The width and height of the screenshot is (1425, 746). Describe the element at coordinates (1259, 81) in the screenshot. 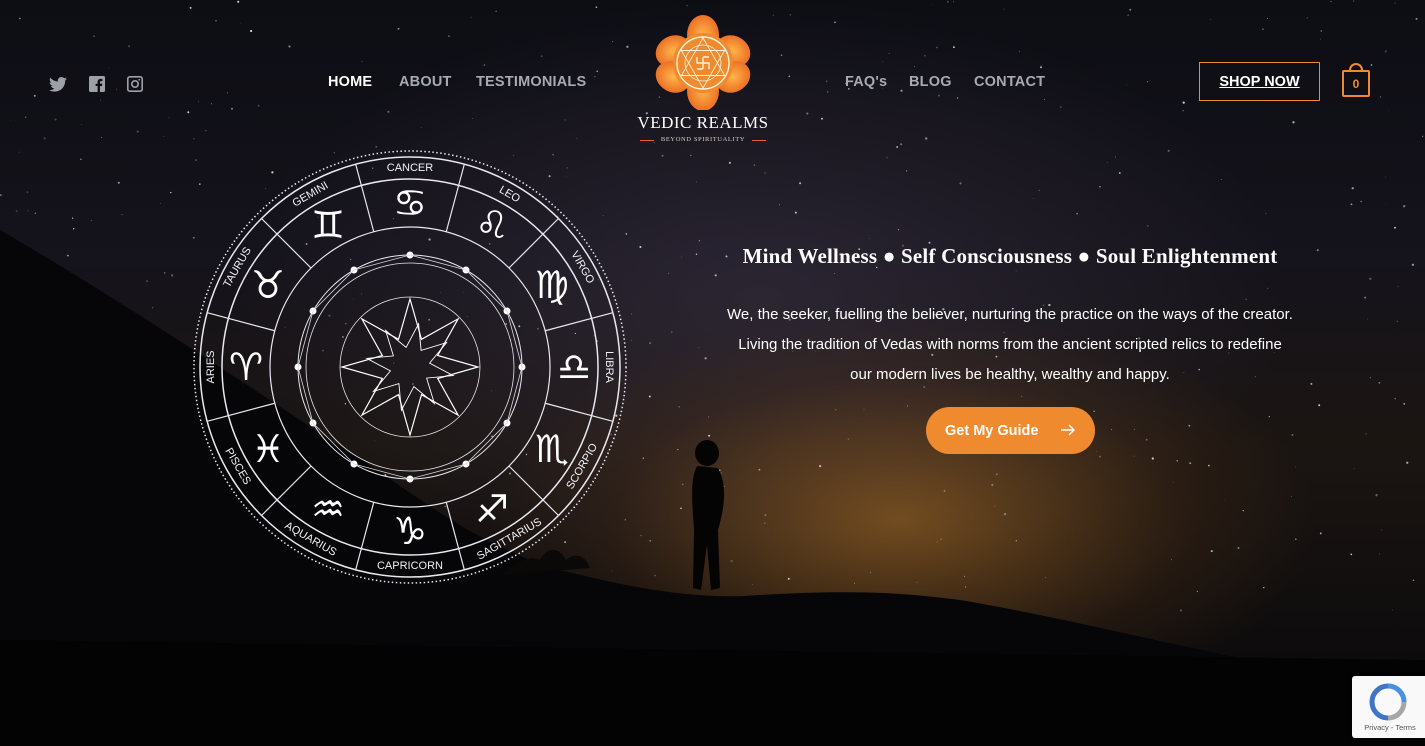

I see `shop-now-button: SHOP NOW` at that location.